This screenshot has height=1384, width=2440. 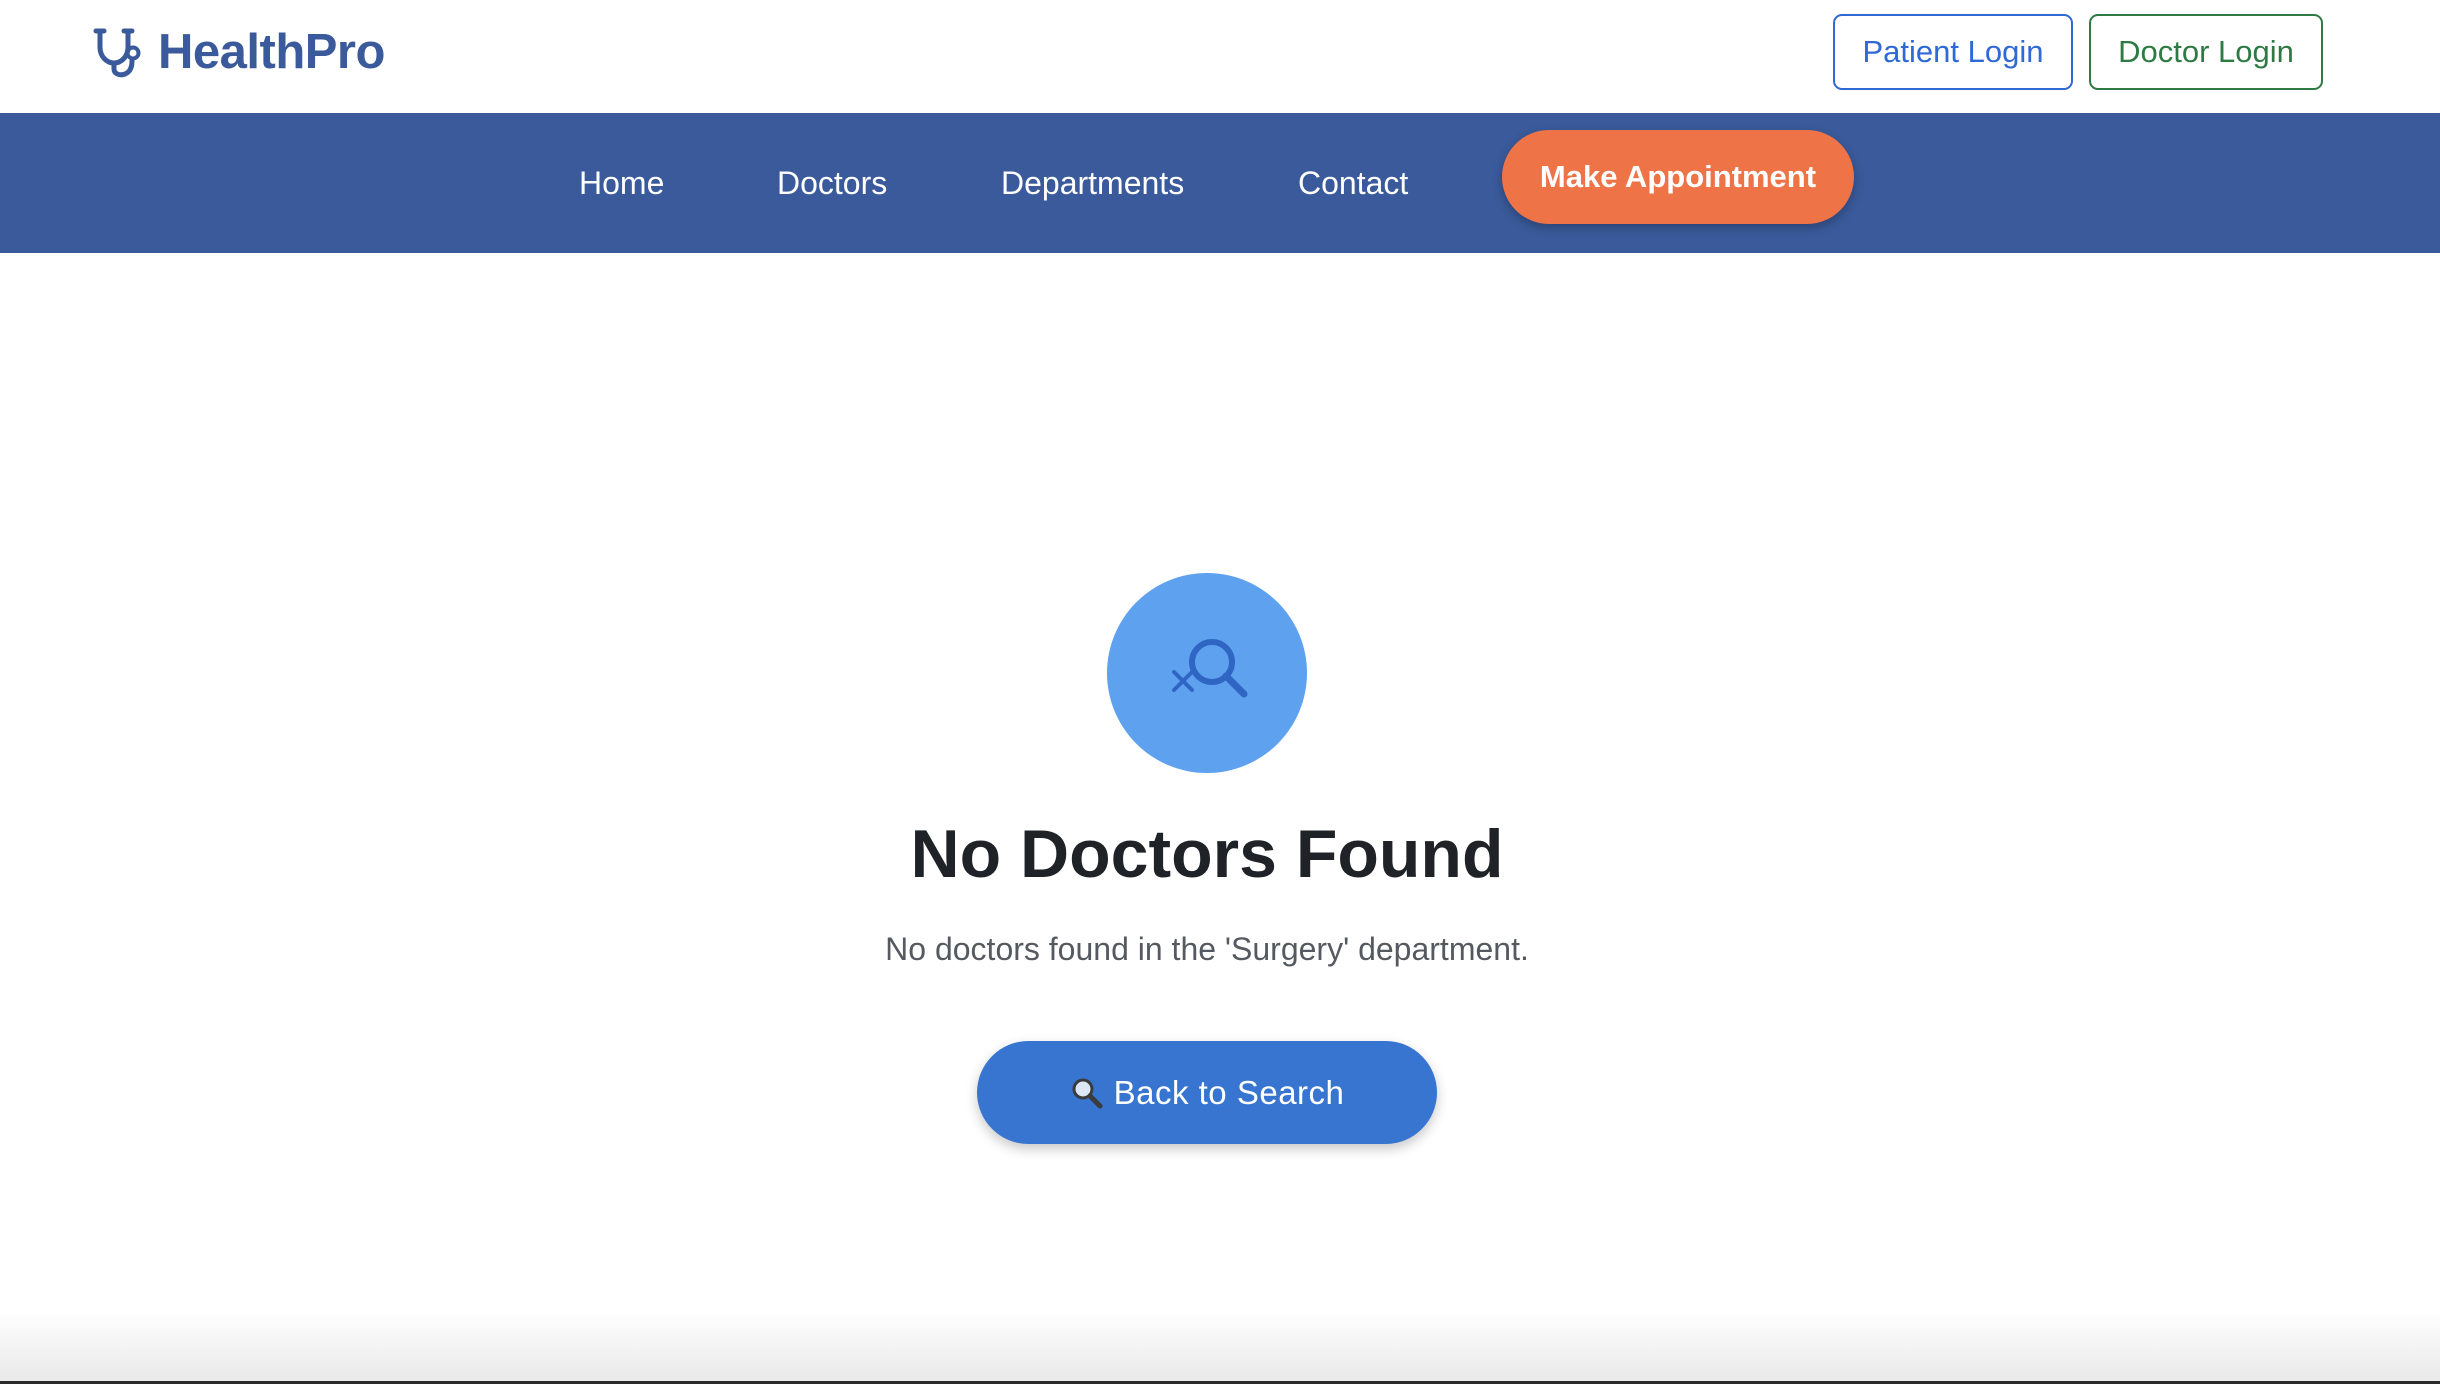 I want to click on nav-link-contact: Contact, so click(x=1353, y=183).